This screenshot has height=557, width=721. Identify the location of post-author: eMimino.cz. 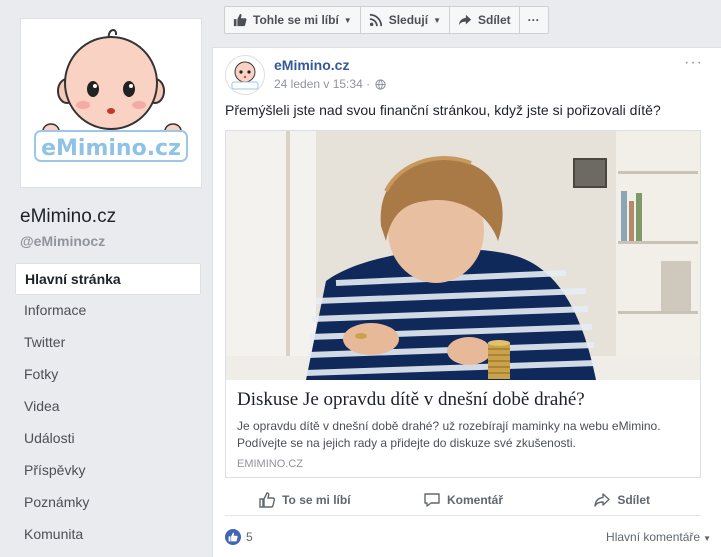
(311, 65).